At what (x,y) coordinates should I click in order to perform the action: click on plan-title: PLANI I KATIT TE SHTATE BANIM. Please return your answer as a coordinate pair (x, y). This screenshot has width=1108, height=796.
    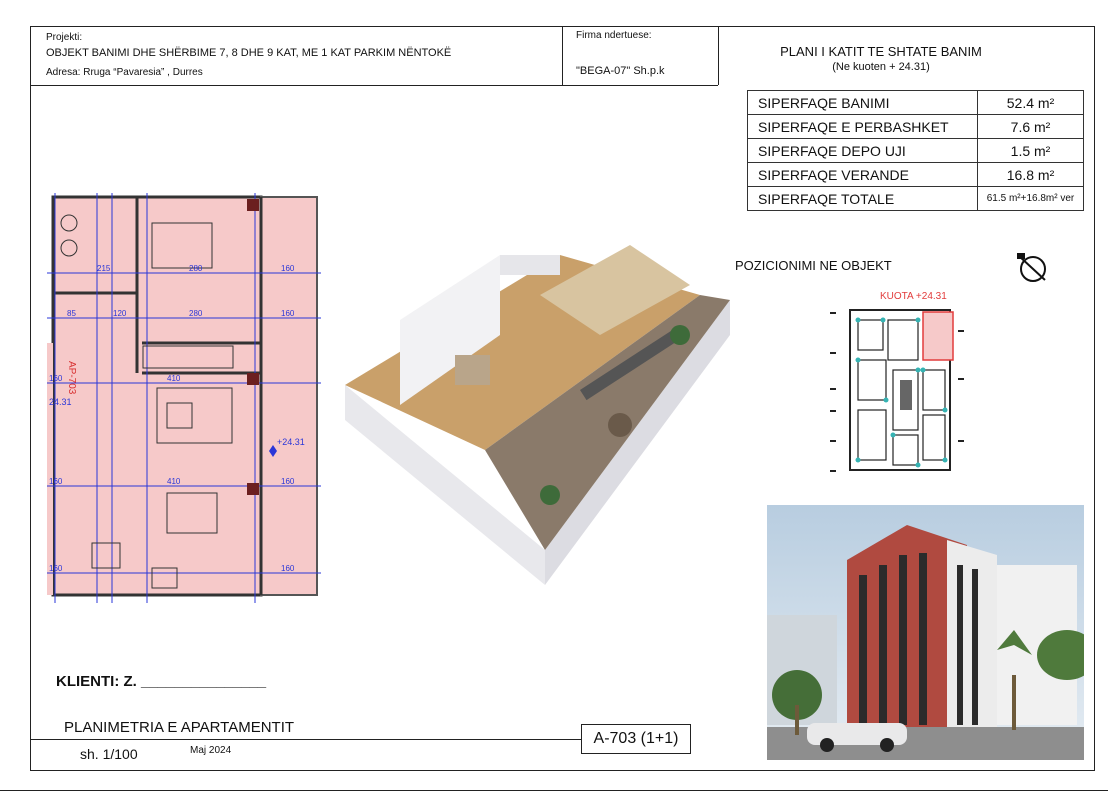
    Looking at the image, I should click on (881, 51).